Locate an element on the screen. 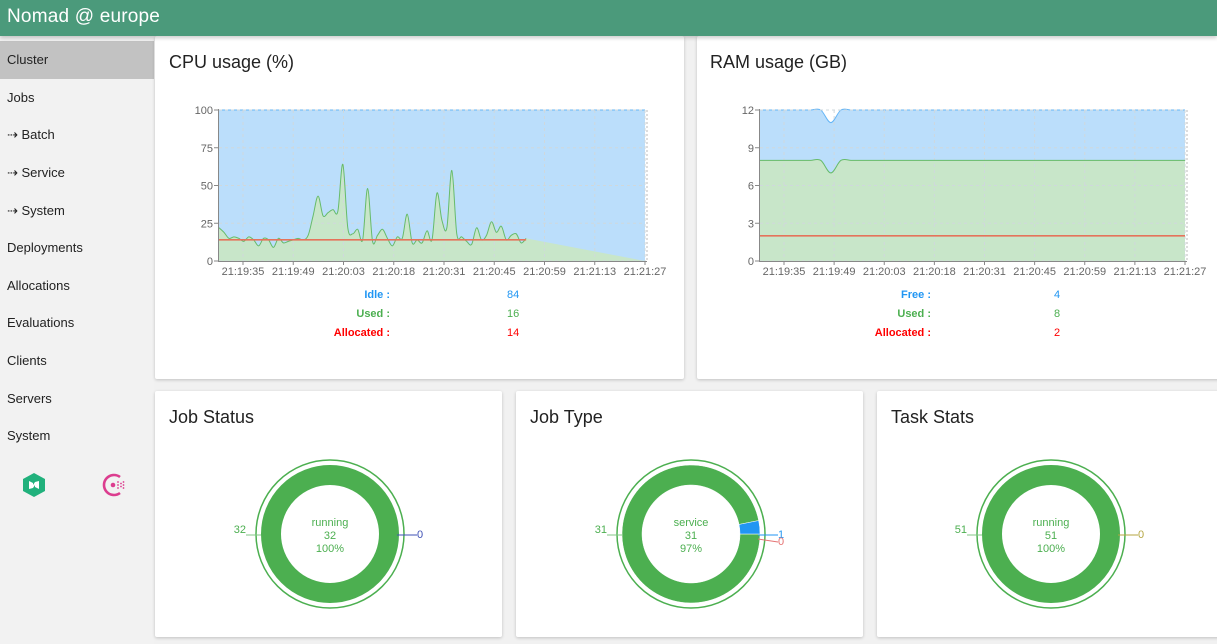  cpu-x-tick-label: 21:19:35 is located at coordinates (243, 272).